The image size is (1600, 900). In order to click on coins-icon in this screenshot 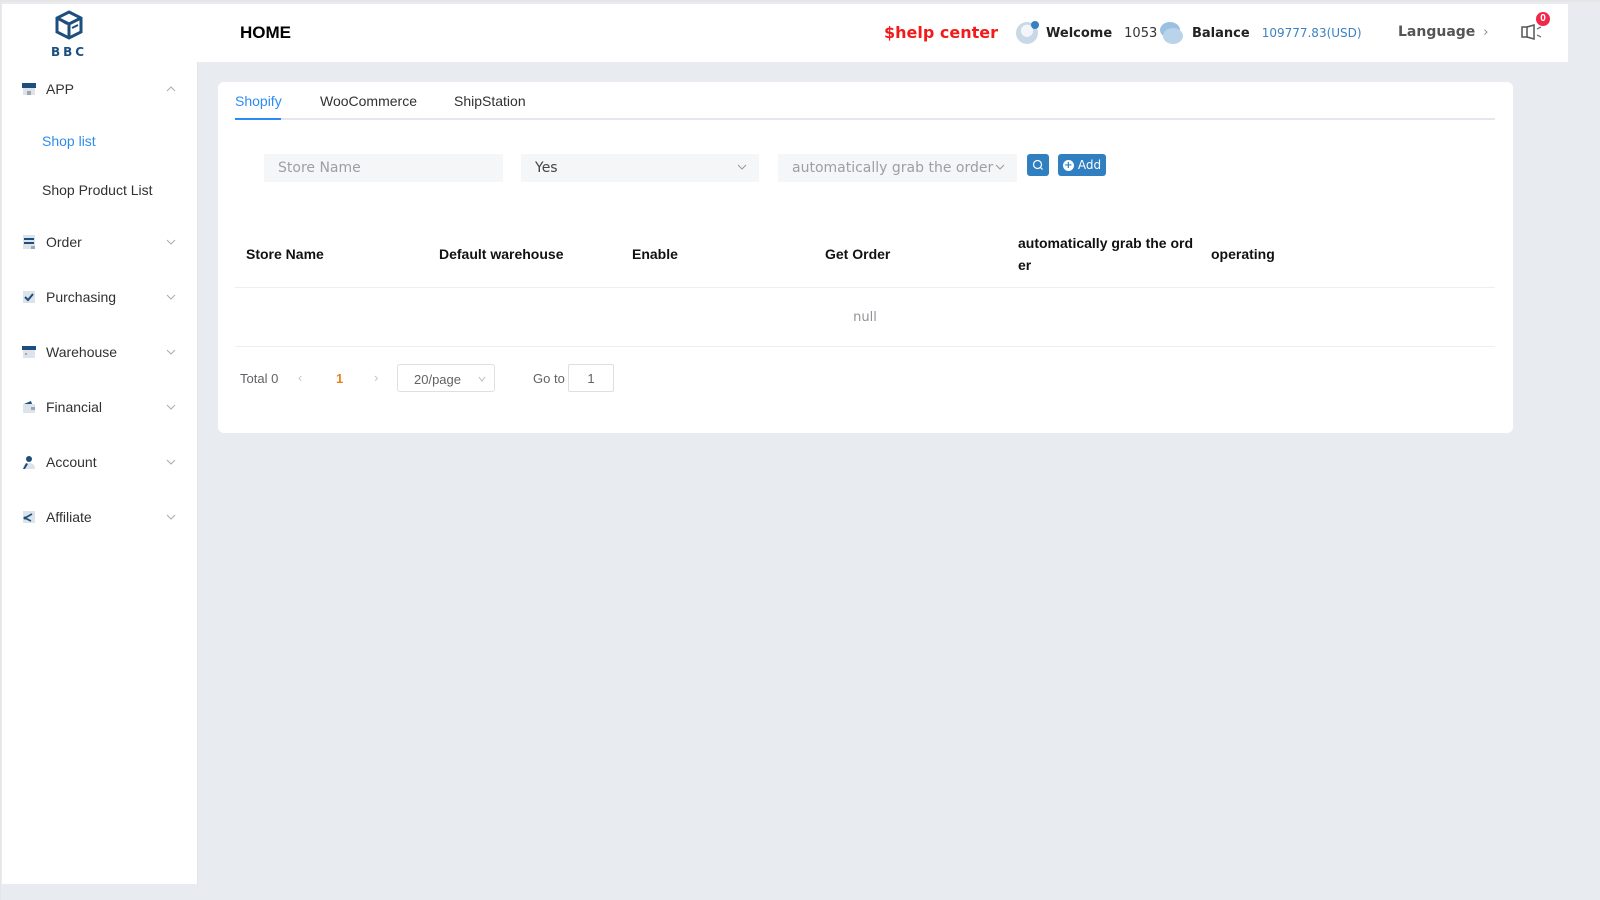, I will do `click(1172, 33)`.